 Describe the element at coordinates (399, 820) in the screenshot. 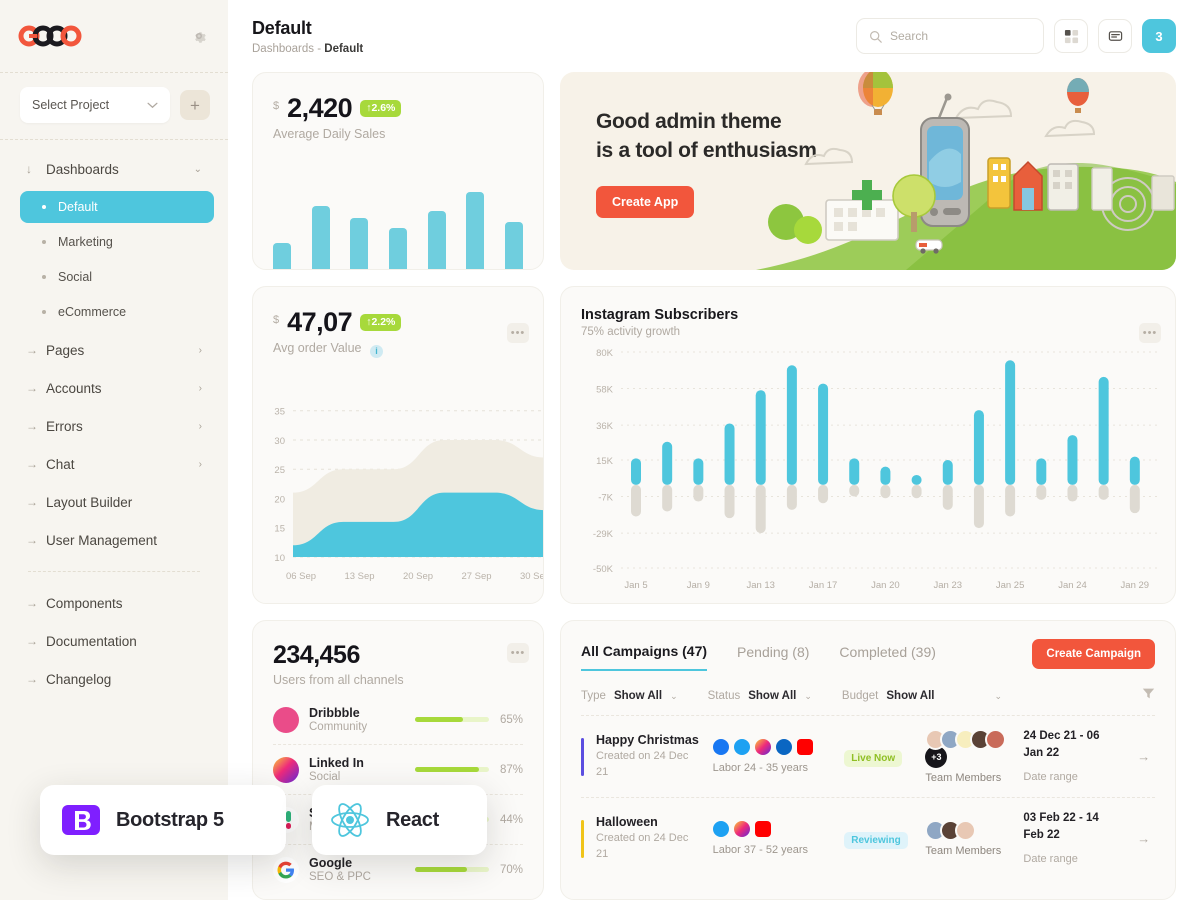

I see `promo-card-react: React` at that location.